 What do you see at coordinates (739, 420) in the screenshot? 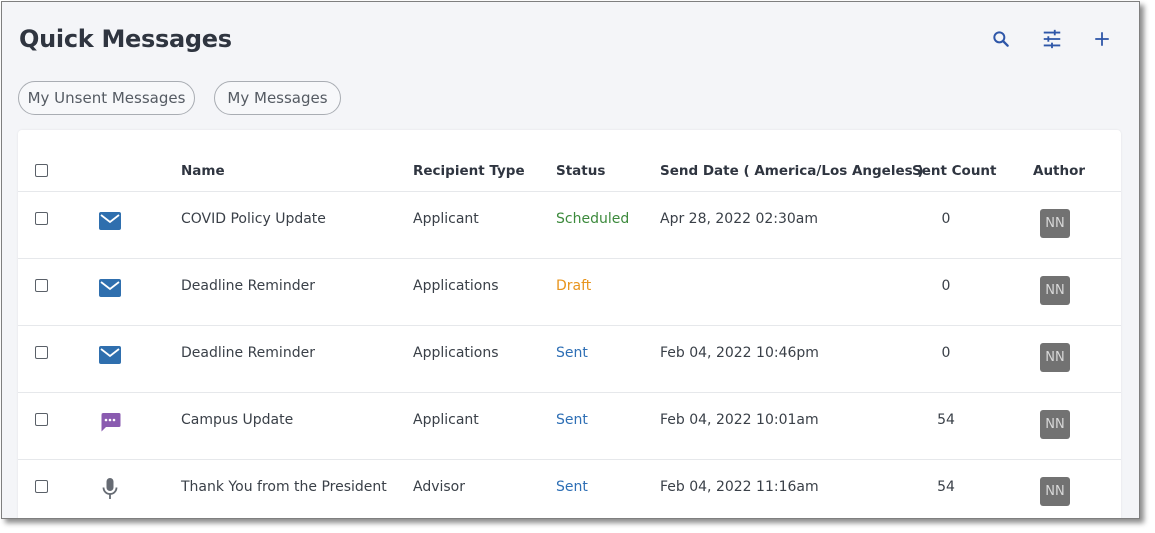
I see `send-date: Feb 04, 2022 10:01am` at bounding box center [739, 420].